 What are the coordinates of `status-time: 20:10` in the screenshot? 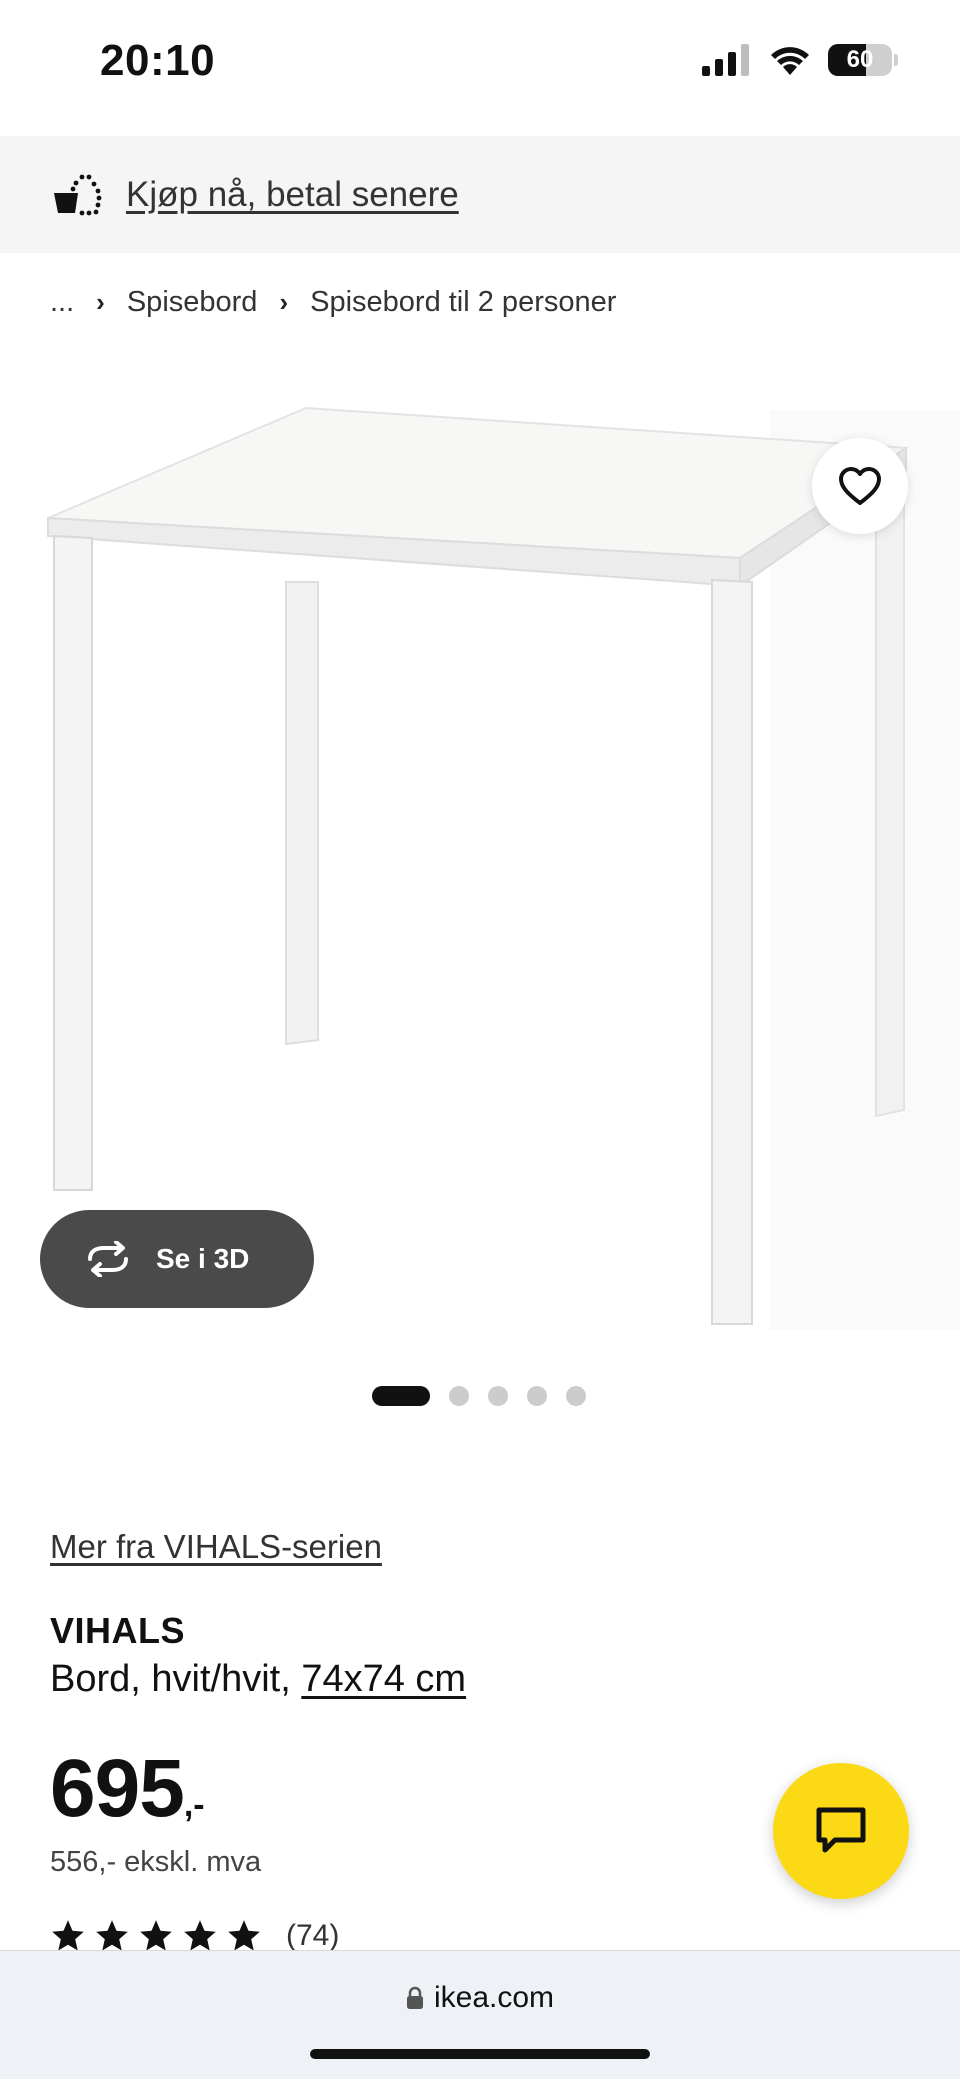 It's located at (158, 60).